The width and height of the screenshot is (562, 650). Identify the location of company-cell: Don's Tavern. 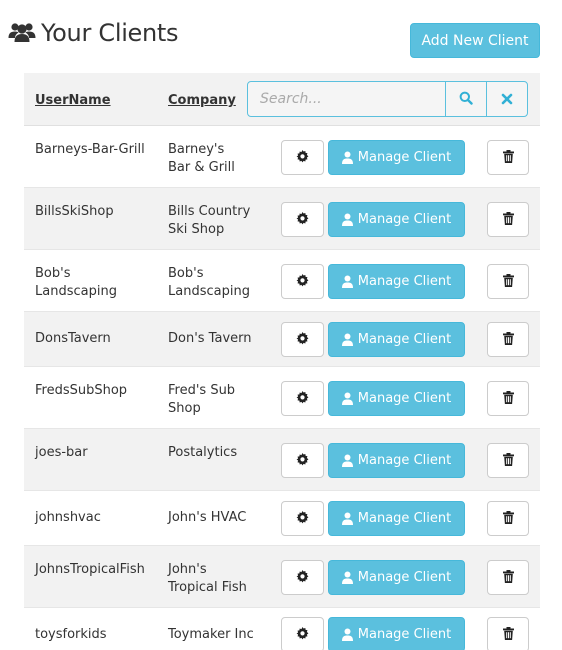
(210, 338).